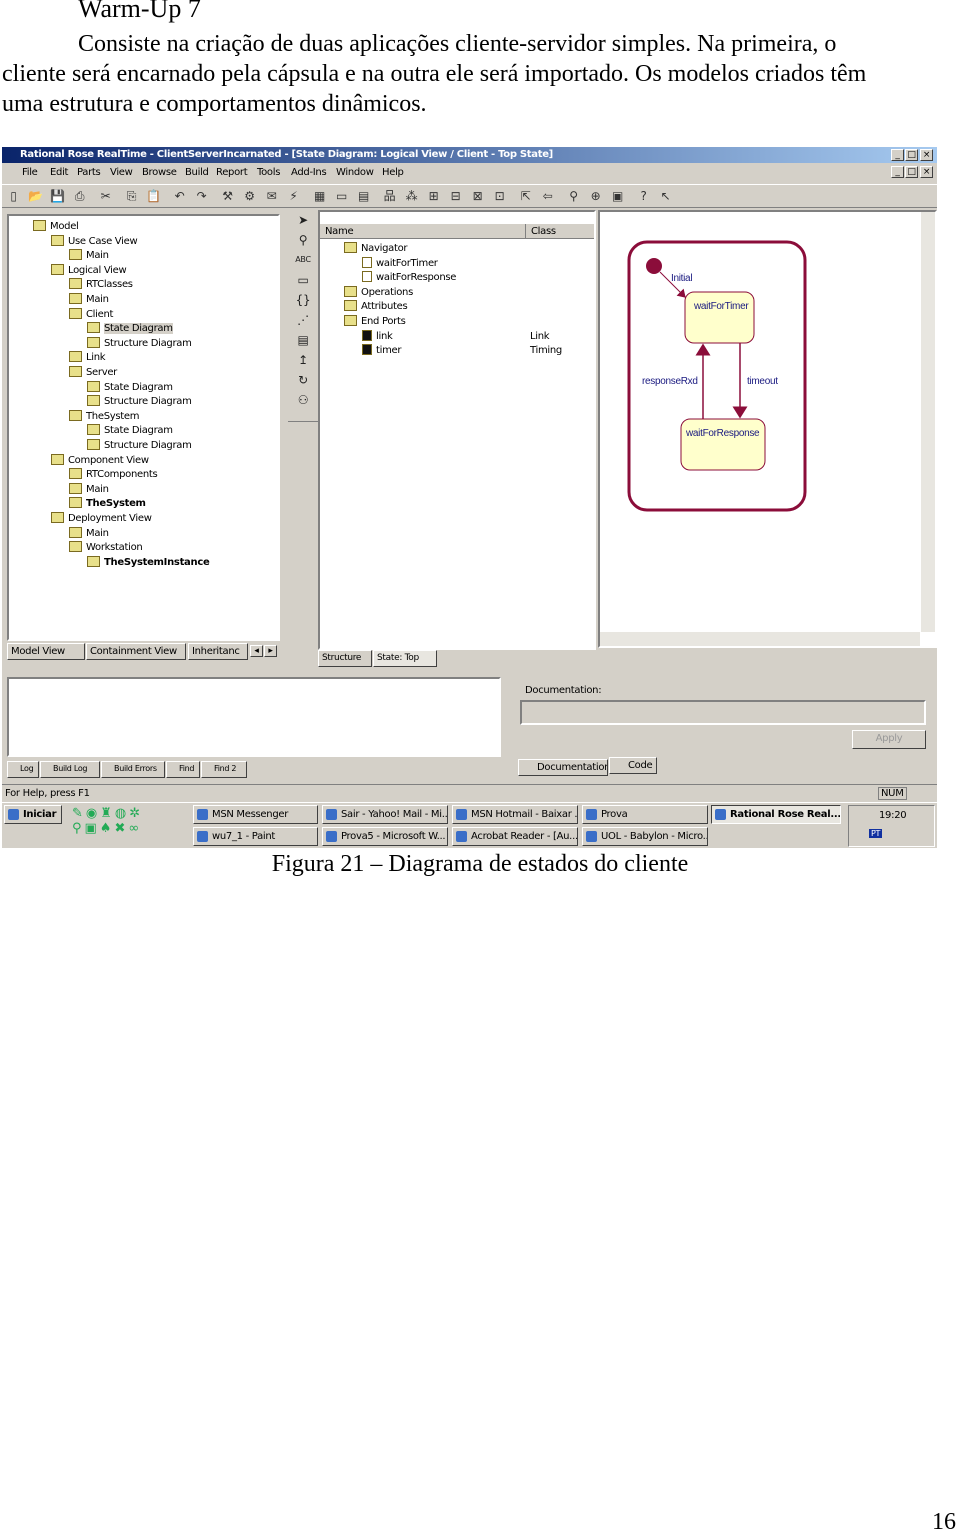  I want to click on tab-log: Log, so click(23, 769).